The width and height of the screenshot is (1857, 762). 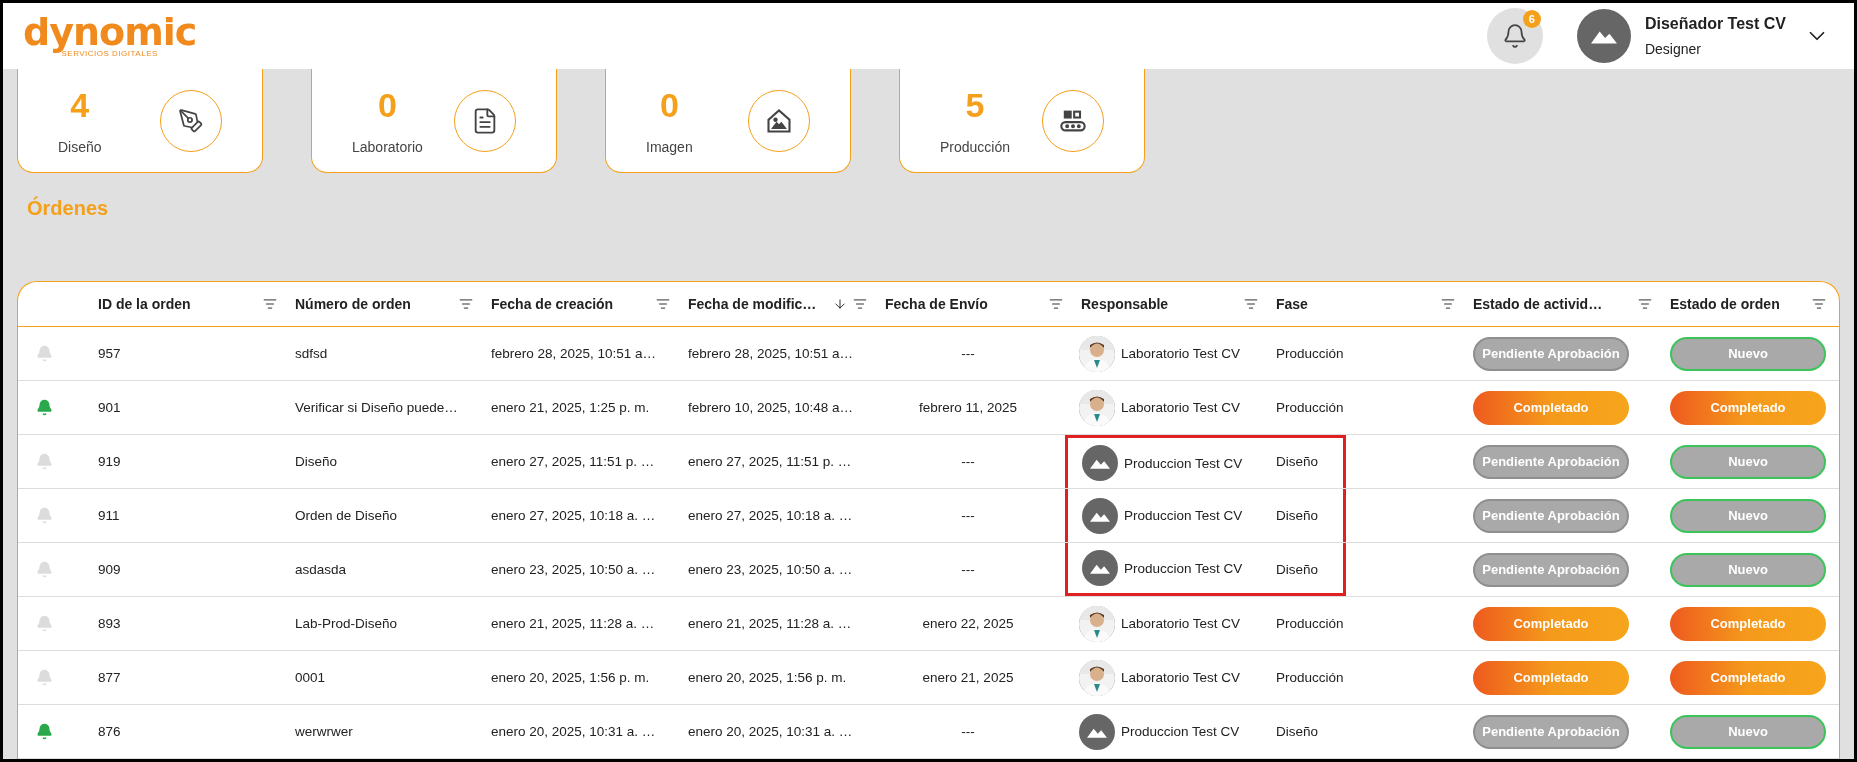 I want to click on order-number: sdfsd, so click(x=312, y=353).